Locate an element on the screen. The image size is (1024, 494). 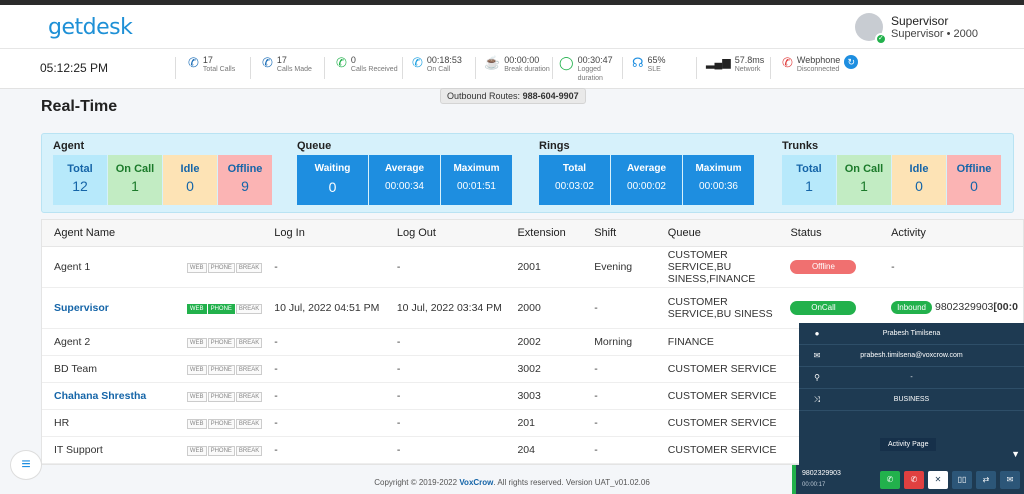
box-label: Maximum is located at coordinates (476, 168).